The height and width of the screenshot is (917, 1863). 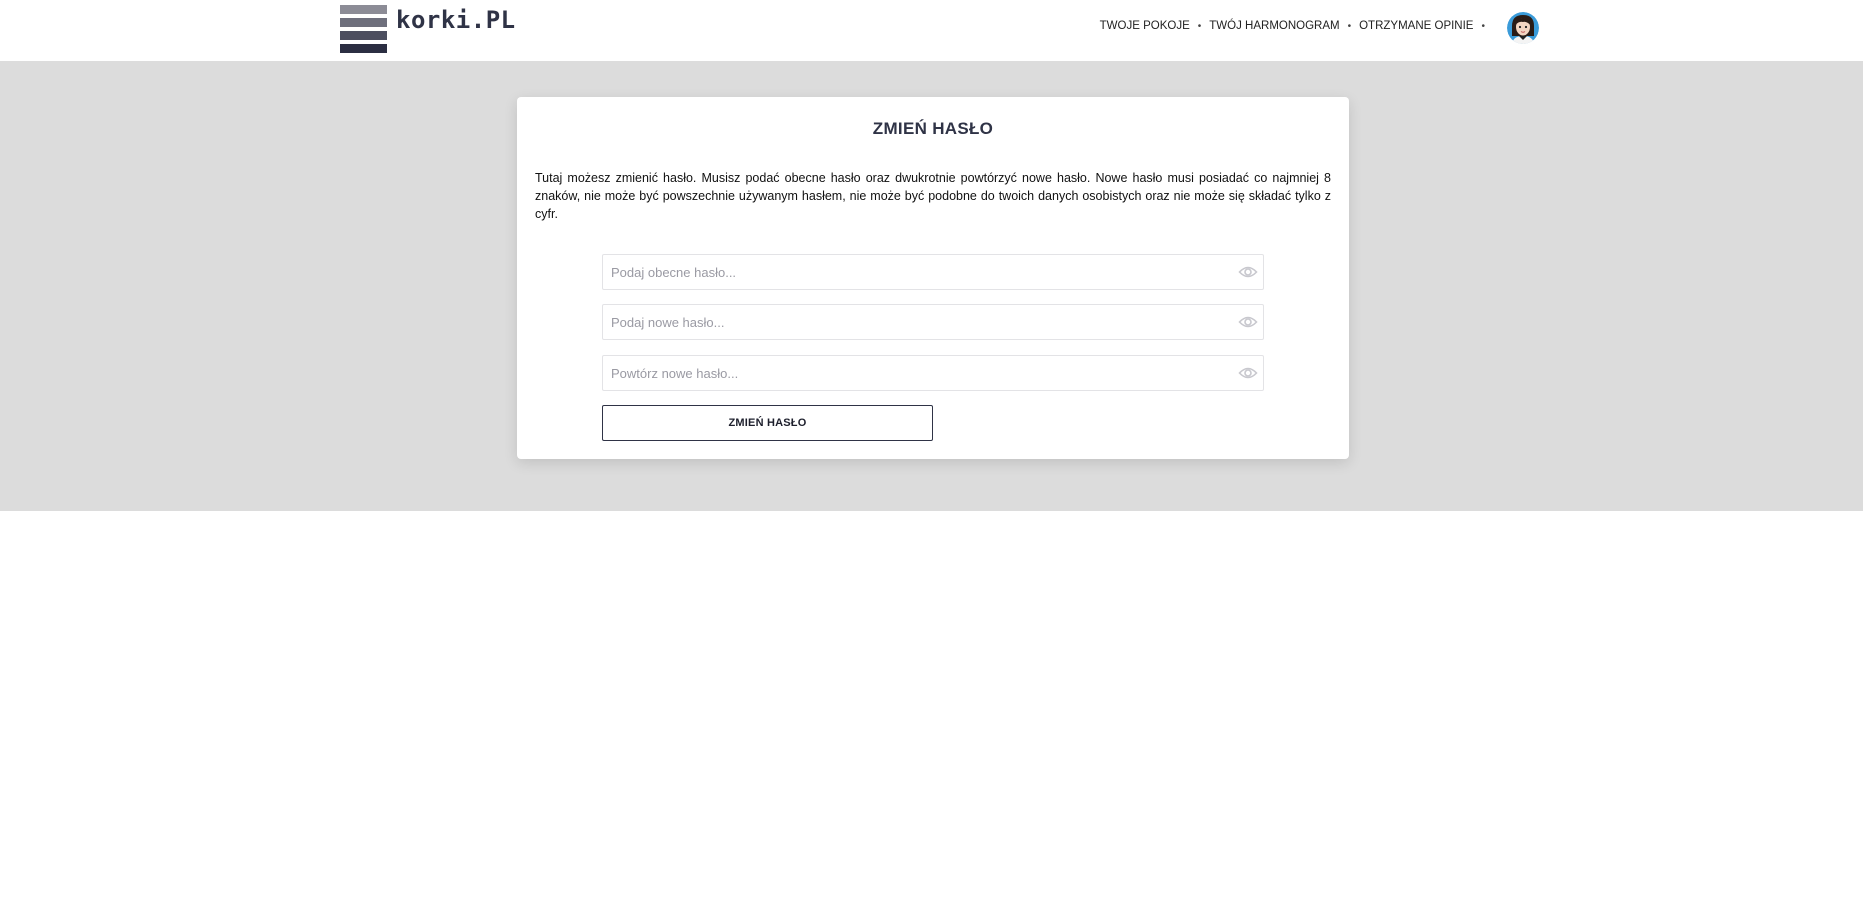 What do you see at coordinates (1523, 28) in the screenshot?
I see `user-avatar-icon` at bounding box center [1523, 28].